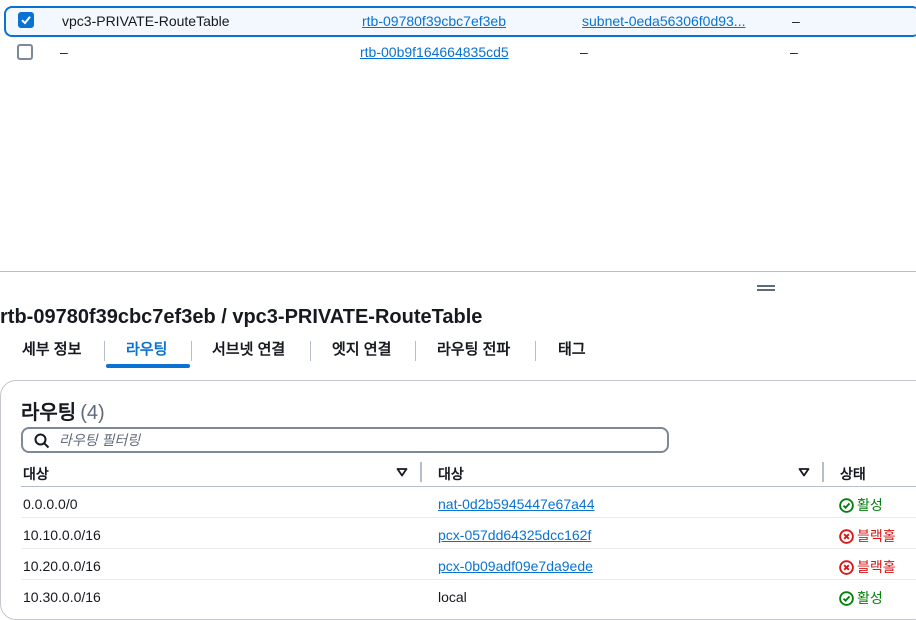  I want to click on tab-details: 세부 정보, so click(51, 348).